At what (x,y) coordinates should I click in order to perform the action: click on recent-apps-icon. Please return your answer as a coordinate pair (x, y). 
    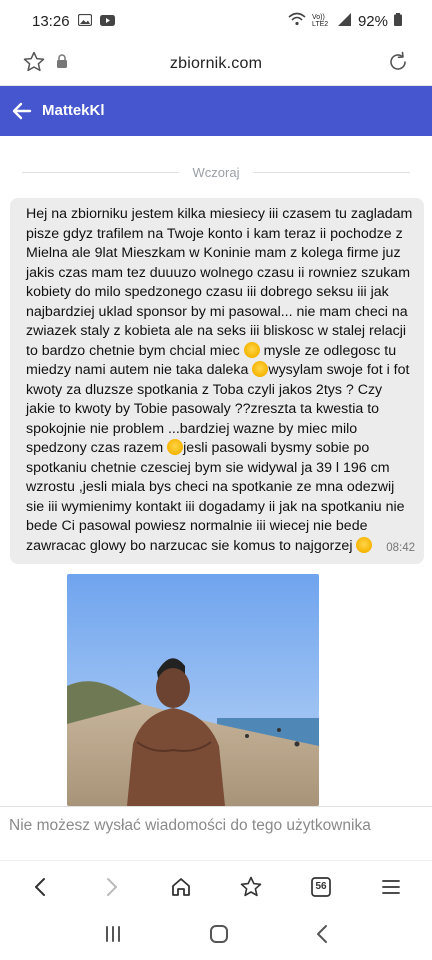
    Looking at the image, I should click on (113, 936).